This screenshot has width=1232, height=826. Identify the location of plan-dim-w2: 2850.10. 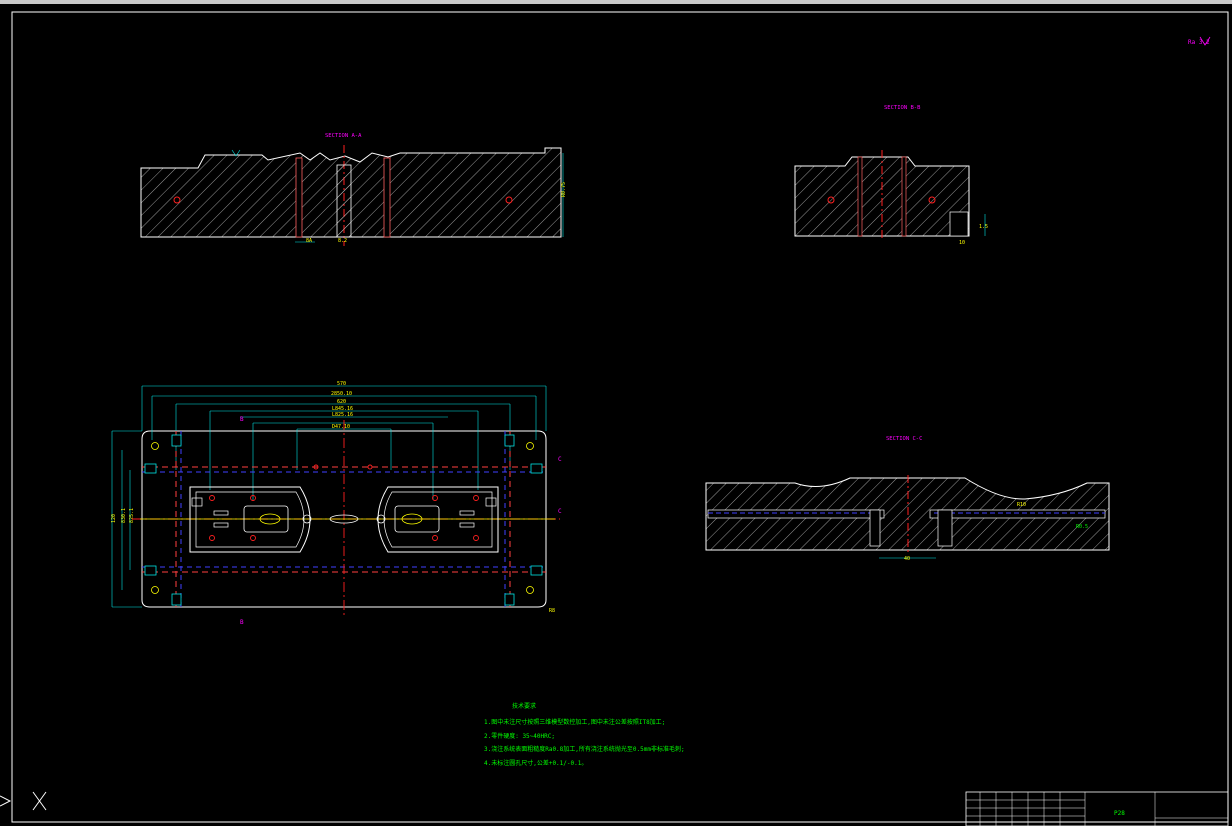
(341, 394).